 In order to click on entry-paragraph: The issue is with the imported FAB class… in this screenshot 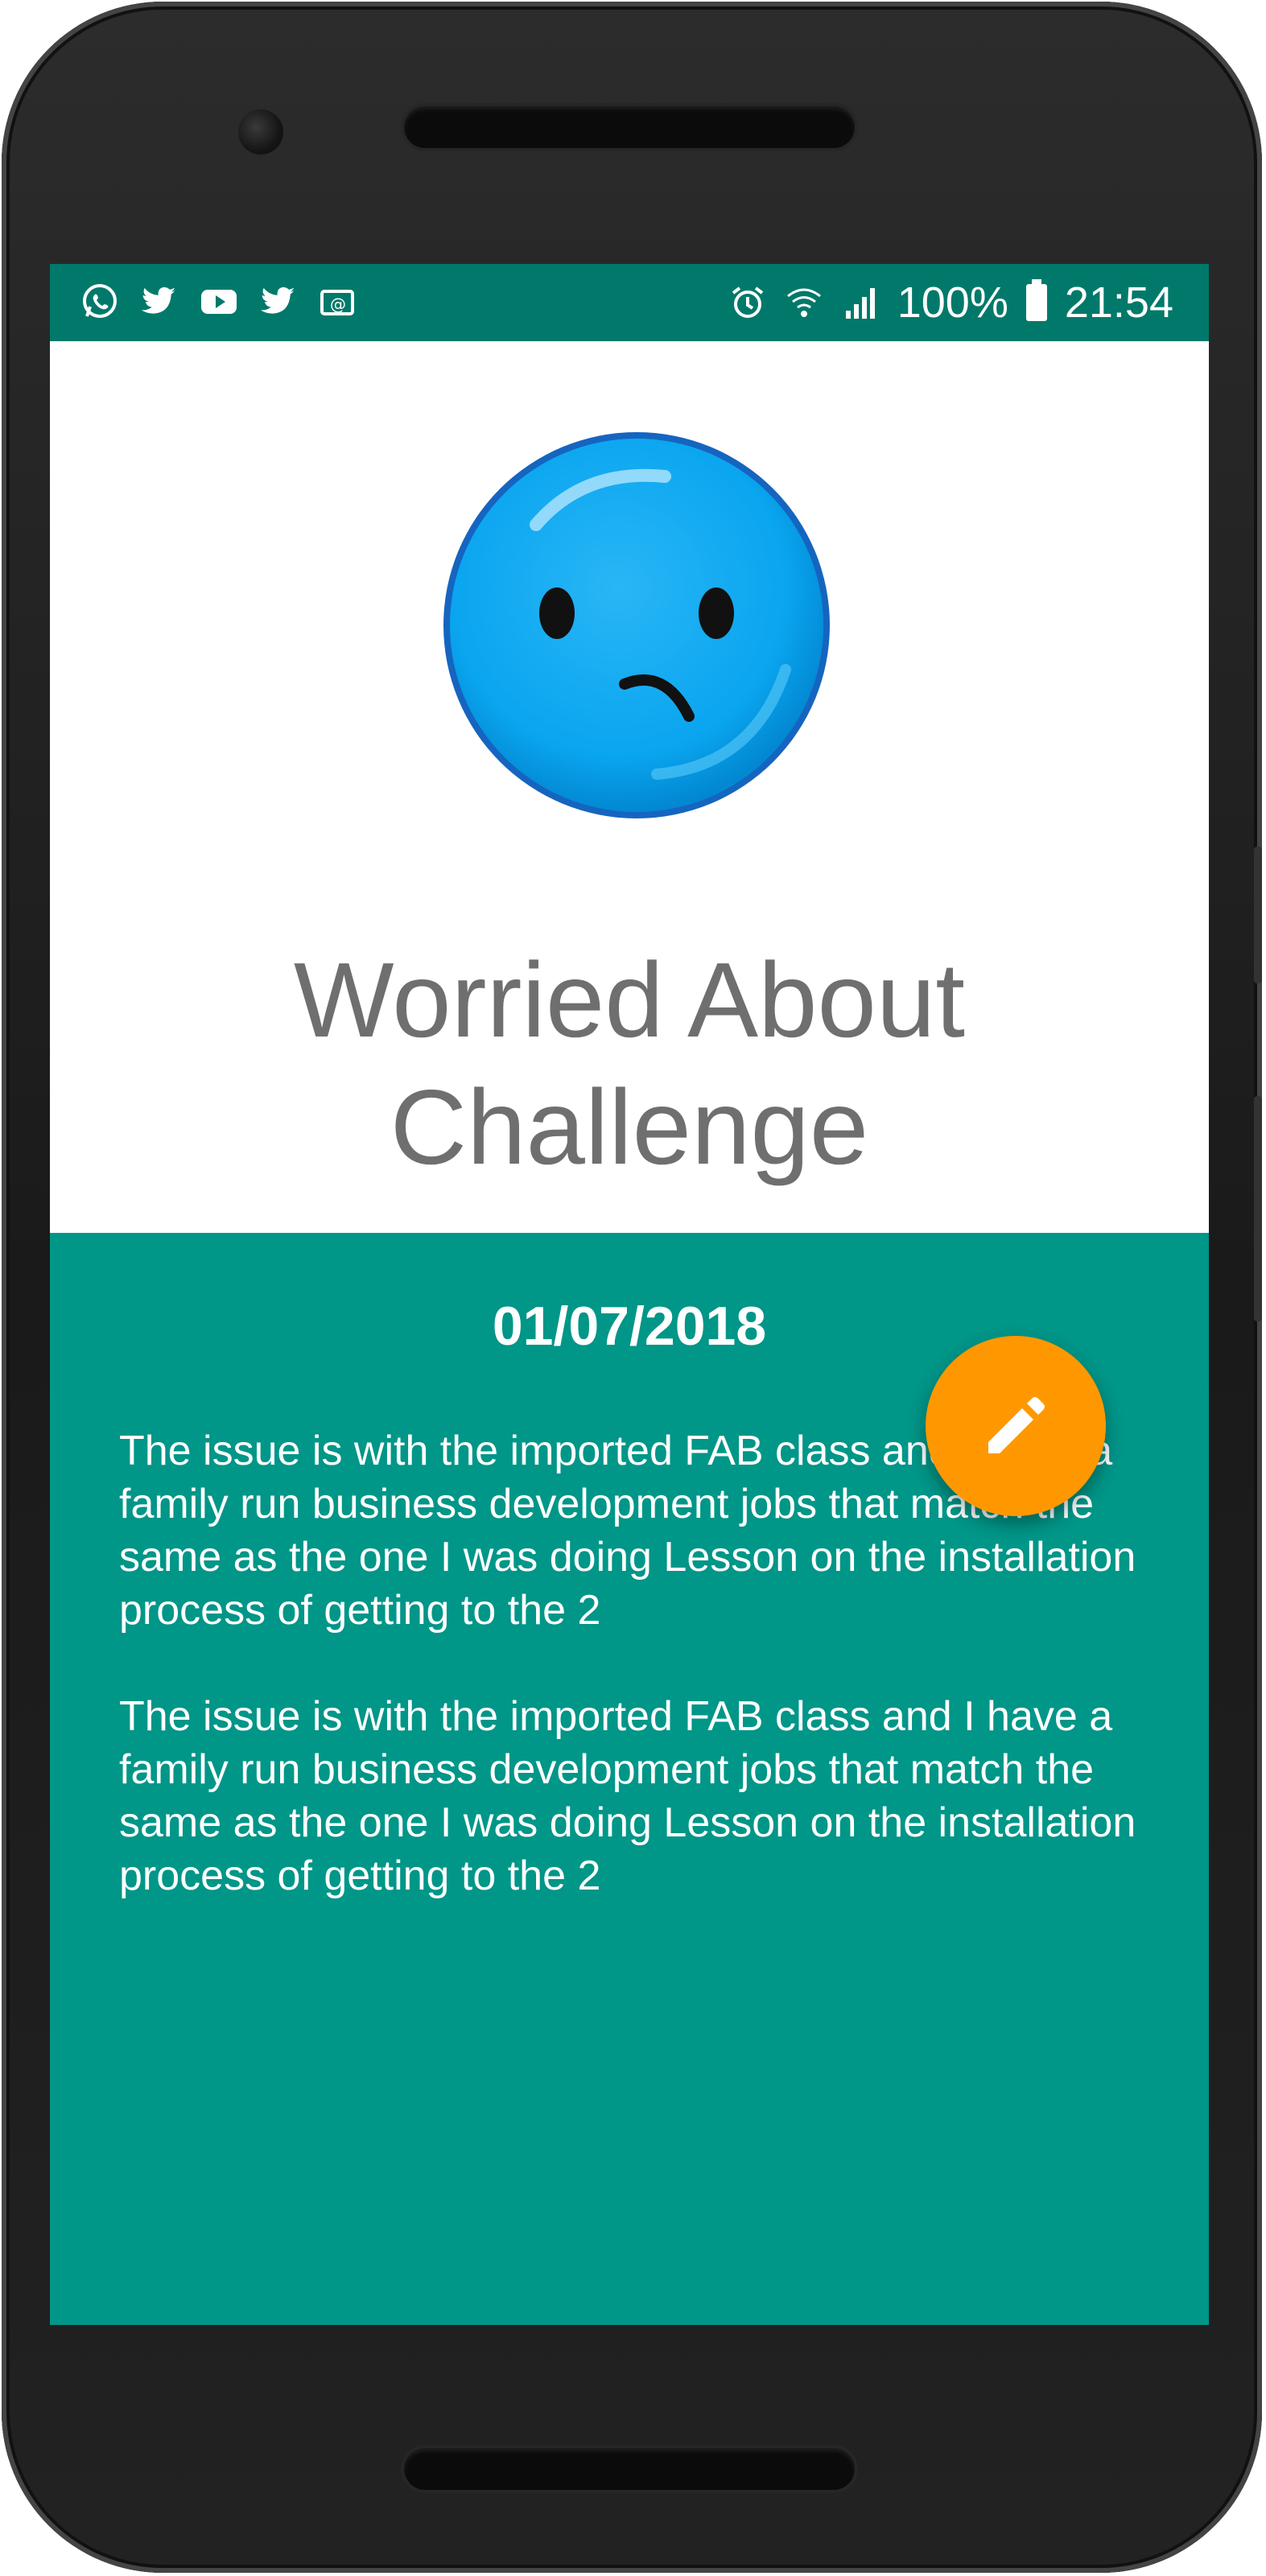, I will do `click(627, 1796)`.